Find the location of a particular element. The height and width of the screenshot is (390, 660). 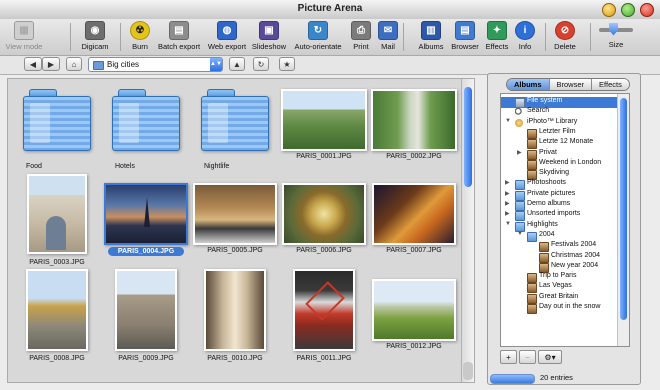

tree-item-label: Trip to Paris is located at coordinates (558, 276).